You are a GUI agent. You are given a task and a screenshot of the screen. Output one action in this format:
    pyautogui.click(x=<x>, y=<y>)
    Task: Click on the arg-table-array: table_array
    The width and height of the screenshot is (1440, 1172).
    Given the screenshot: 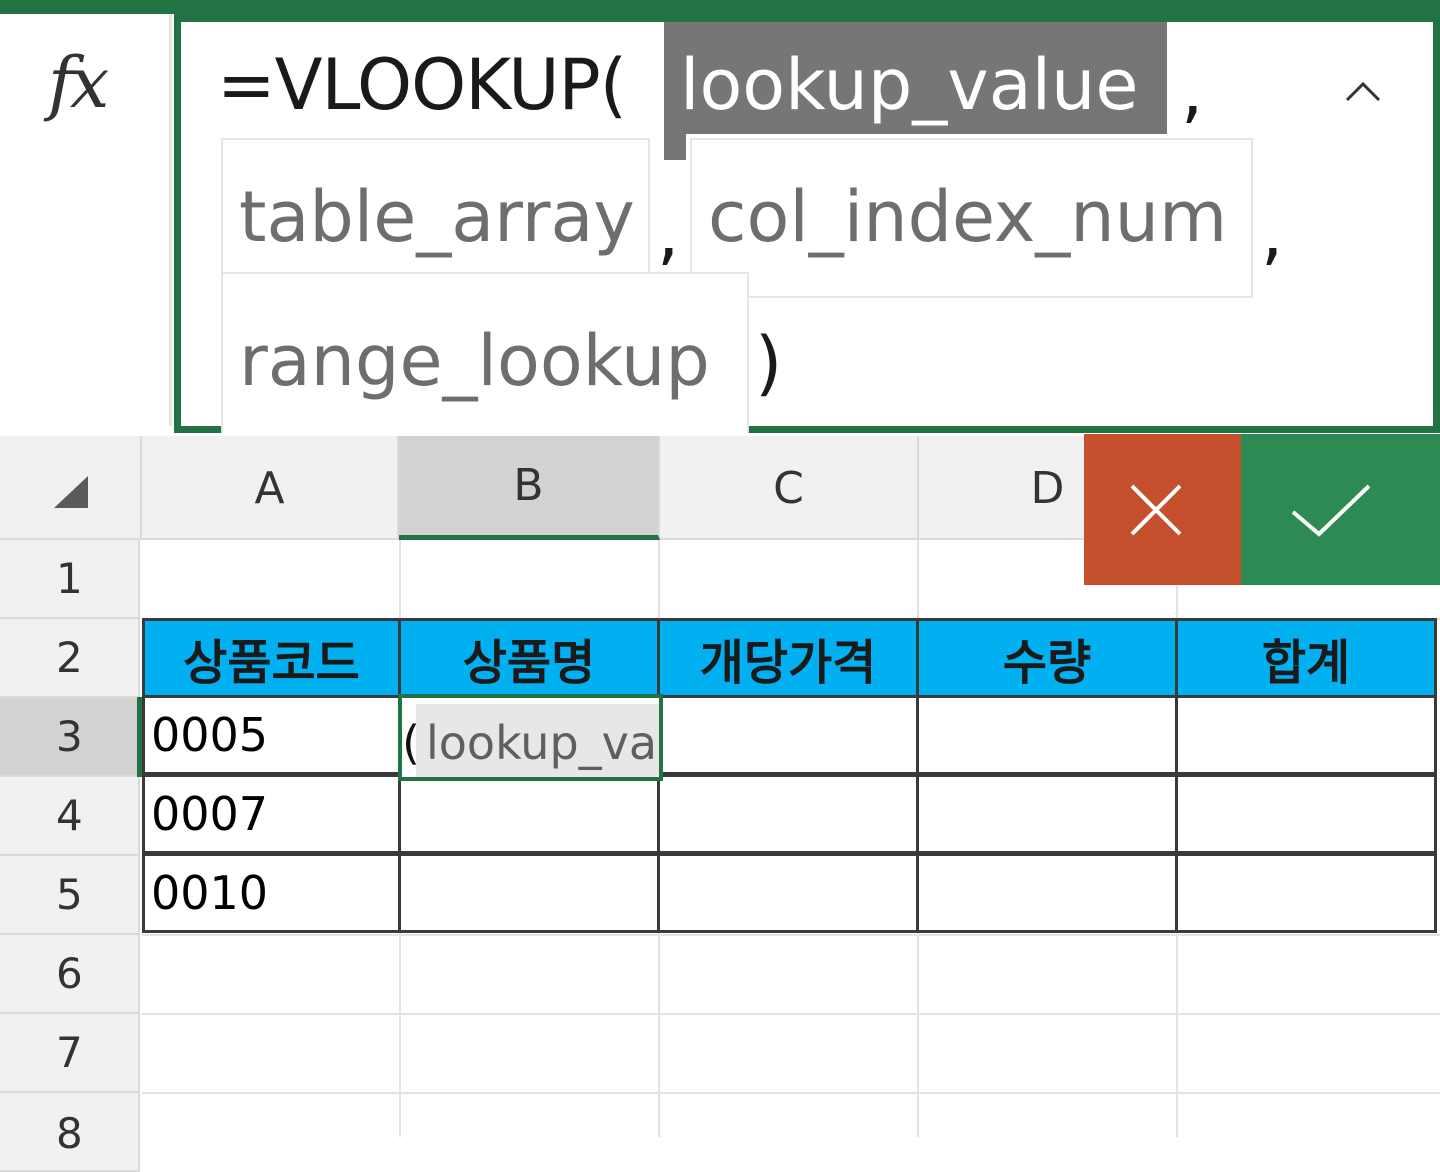 What is the action you would take?
    pyautogui.click(x=435, y=211)
    